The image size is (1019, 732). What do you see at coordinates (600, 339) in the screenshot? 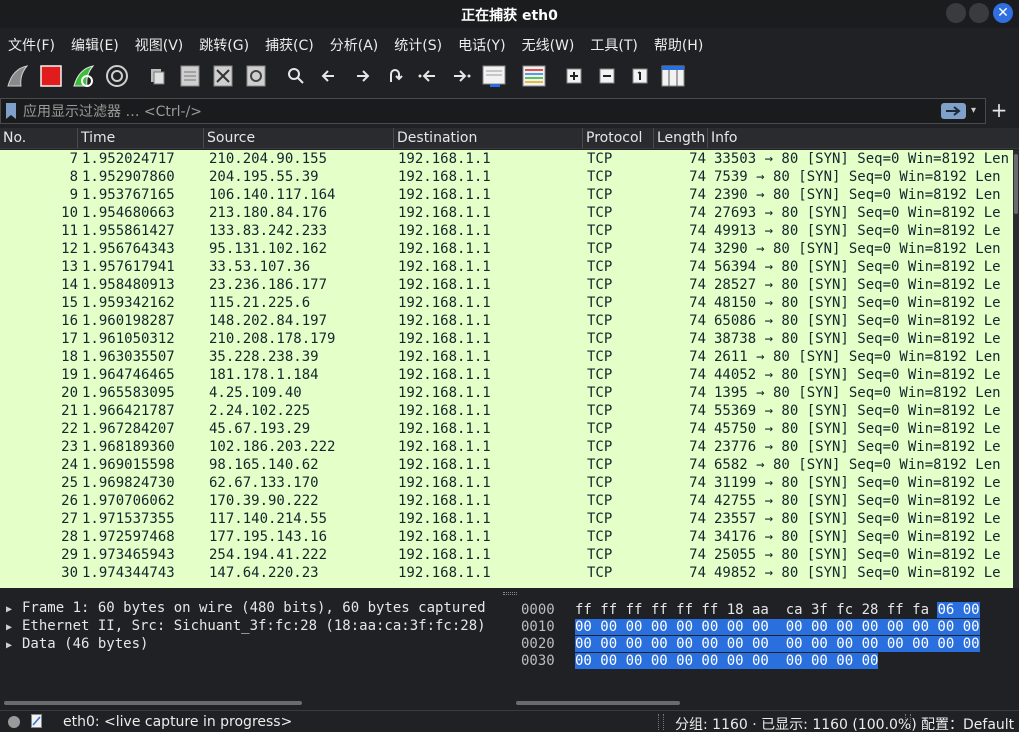
I see `cell-protocol: TCP` at bounding box center [600, 339].